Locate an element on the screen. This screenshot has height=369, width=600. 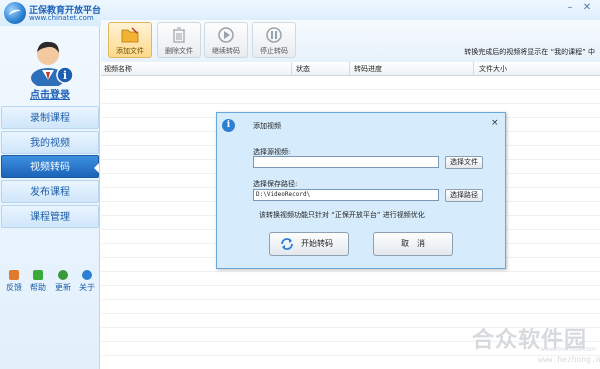
stop-transcode-label: 停止转码 is located at coordinates (274, 51).